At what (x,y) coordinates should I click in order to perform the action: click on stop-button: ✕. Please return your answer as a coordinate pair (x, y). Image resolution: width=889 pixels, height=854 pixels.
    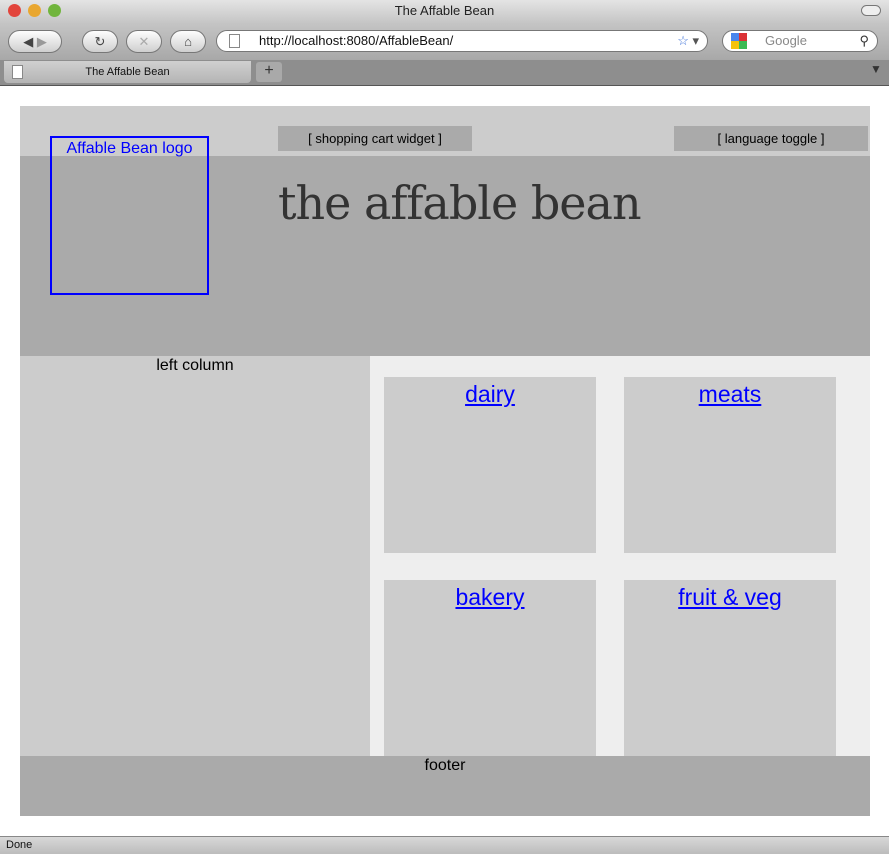
    Looking at the image, I should click on (144, 41).